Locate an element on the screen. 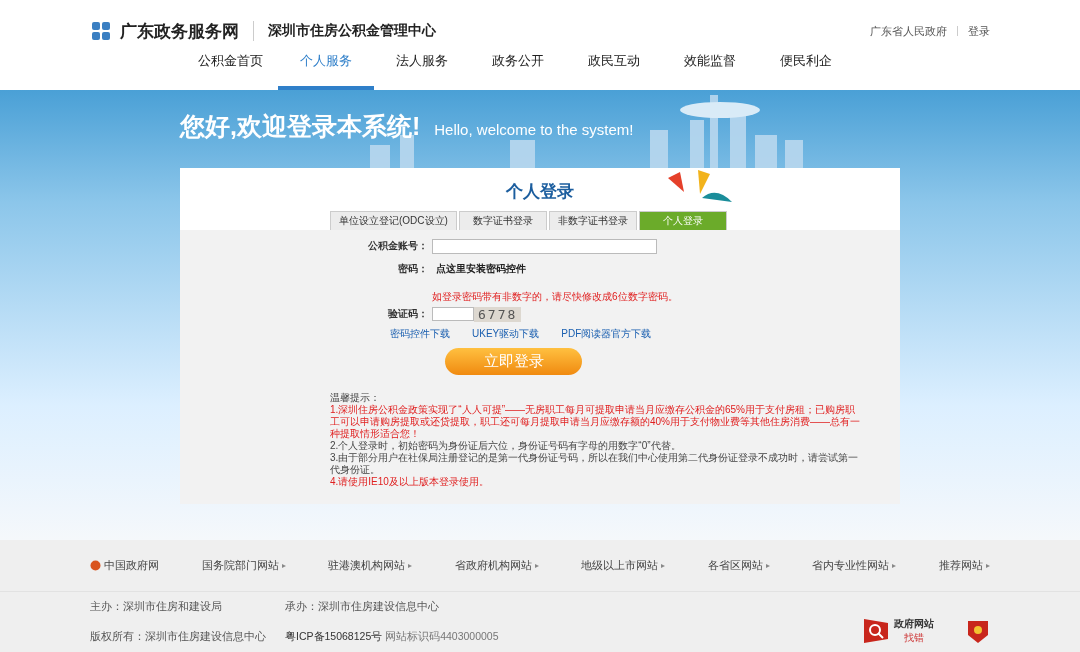 This screenshot has width=1080, height=652. nav-item: 公积金首页 is located at coordinates (230, 68).